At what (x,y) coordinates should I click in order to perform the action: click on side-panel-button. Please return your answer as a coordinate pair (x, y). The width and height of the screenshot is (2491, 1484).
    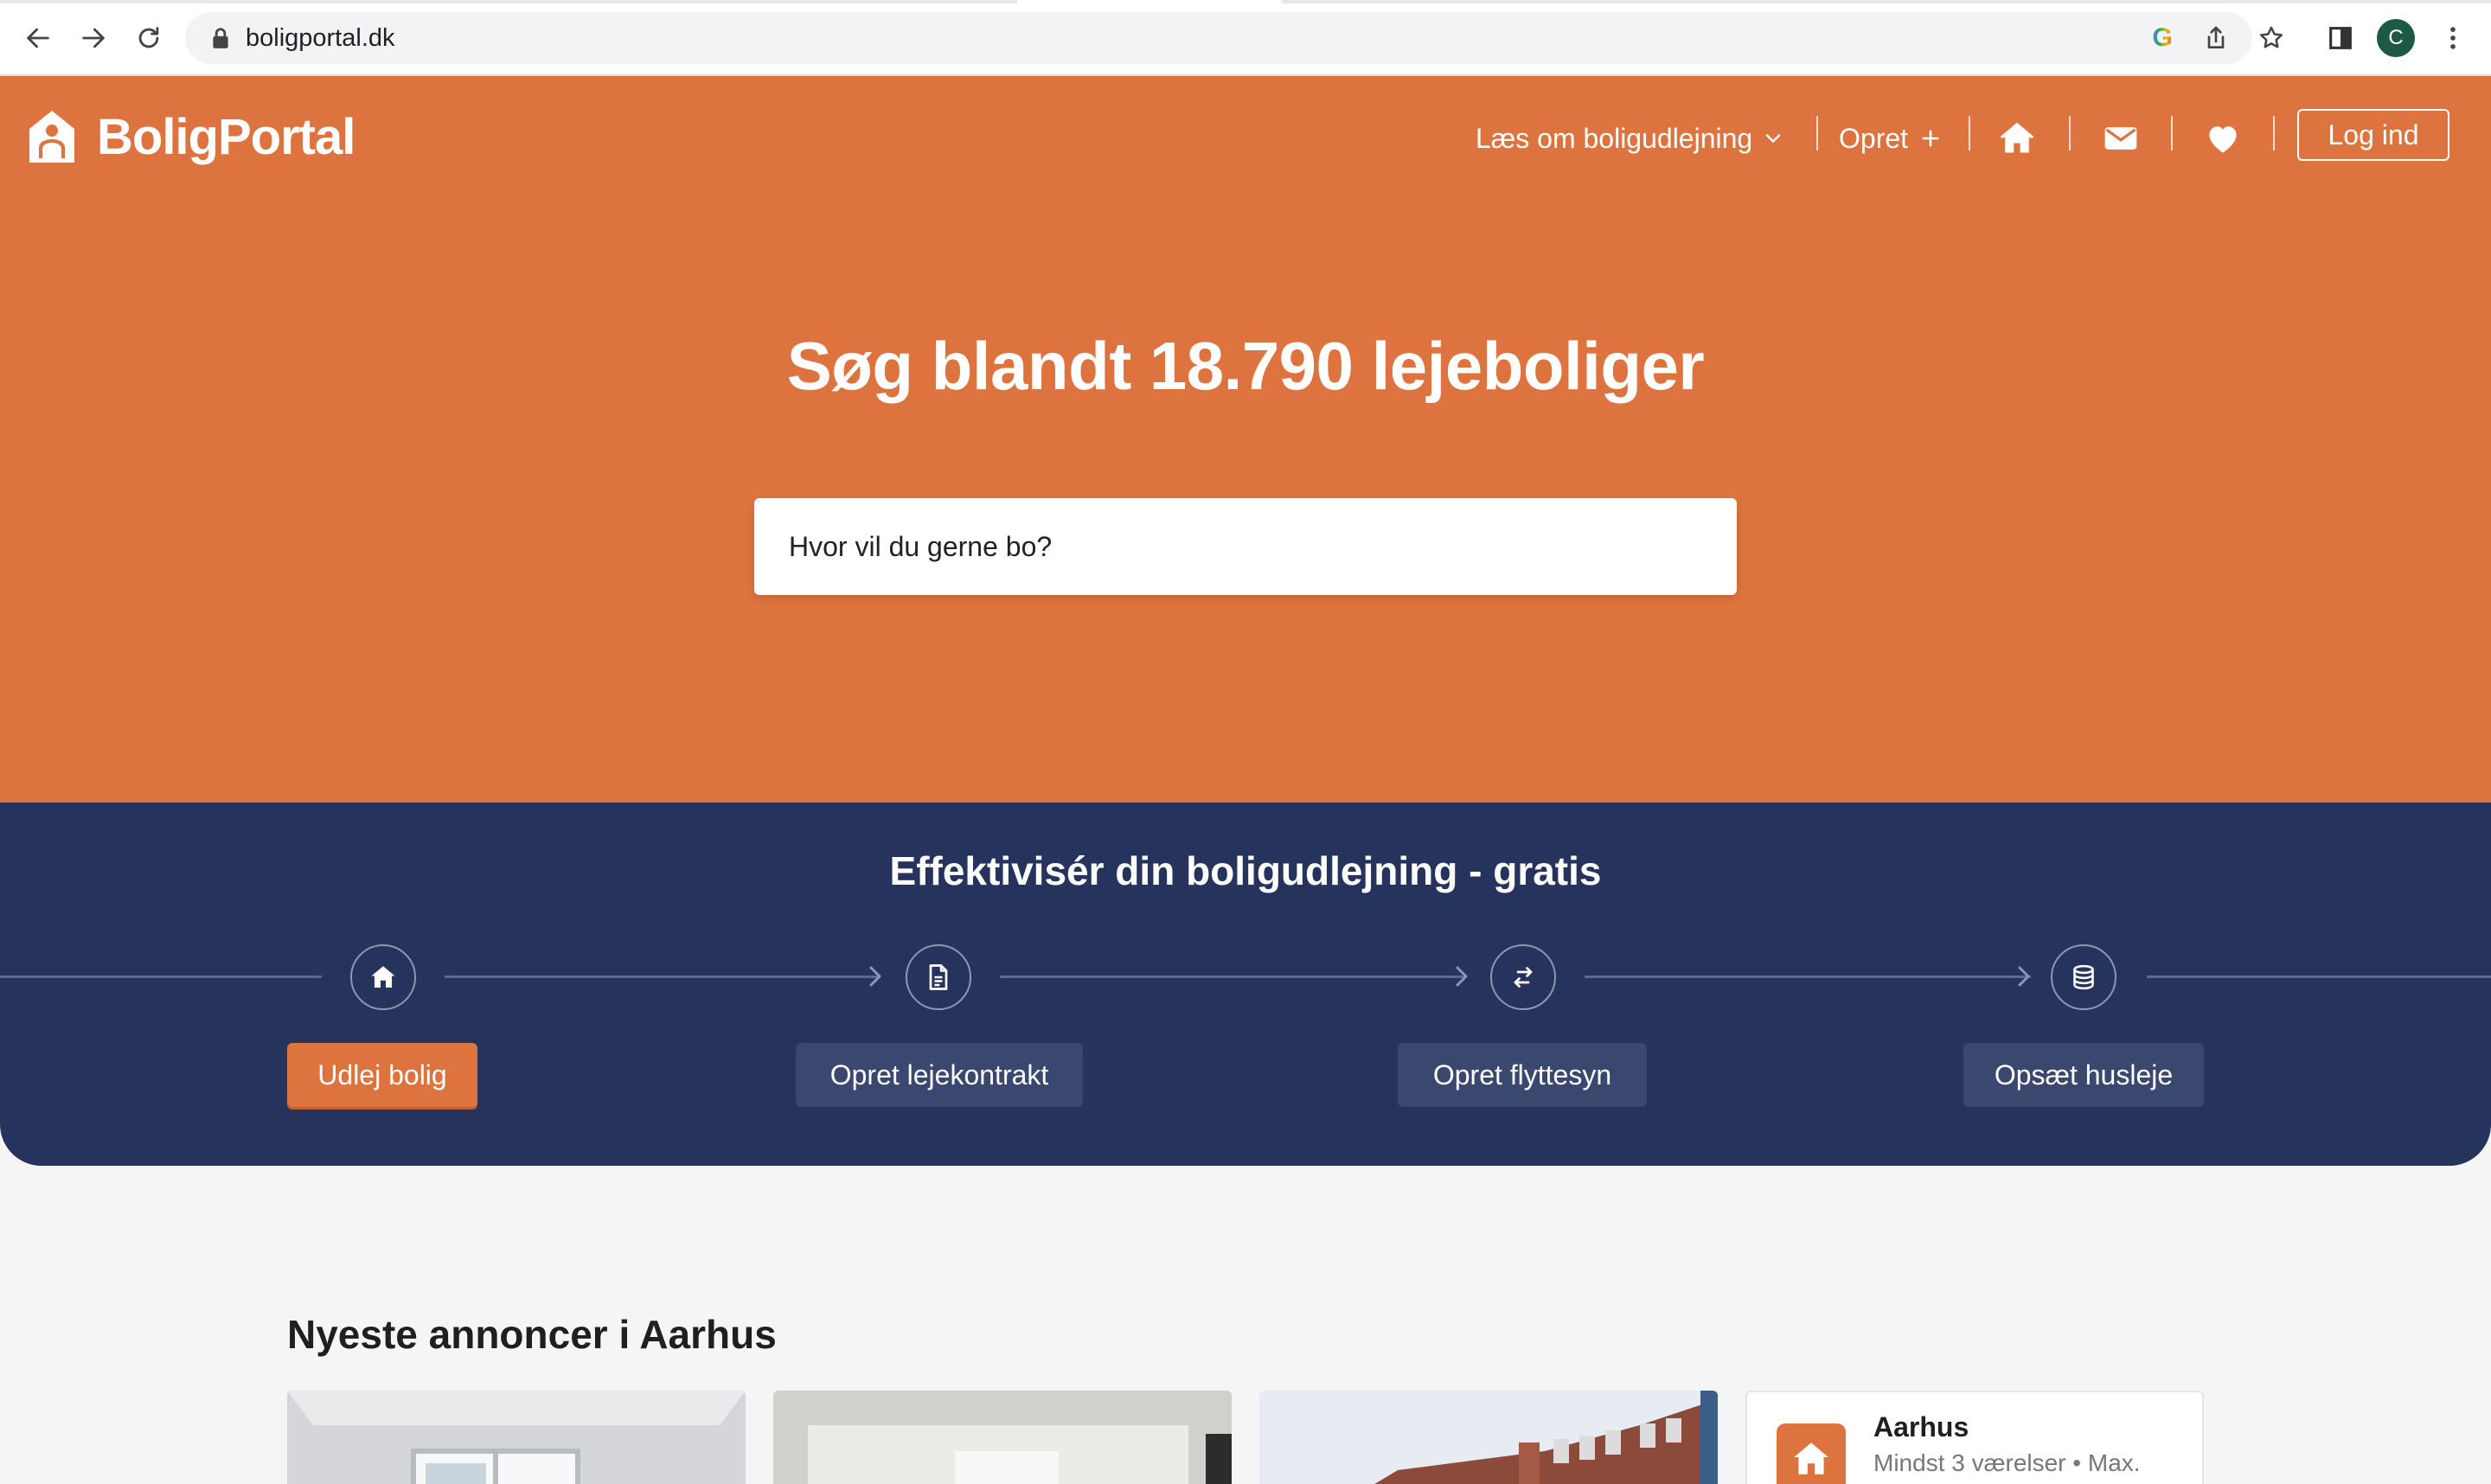
    Looking at the image, I should click on (2341, 38).